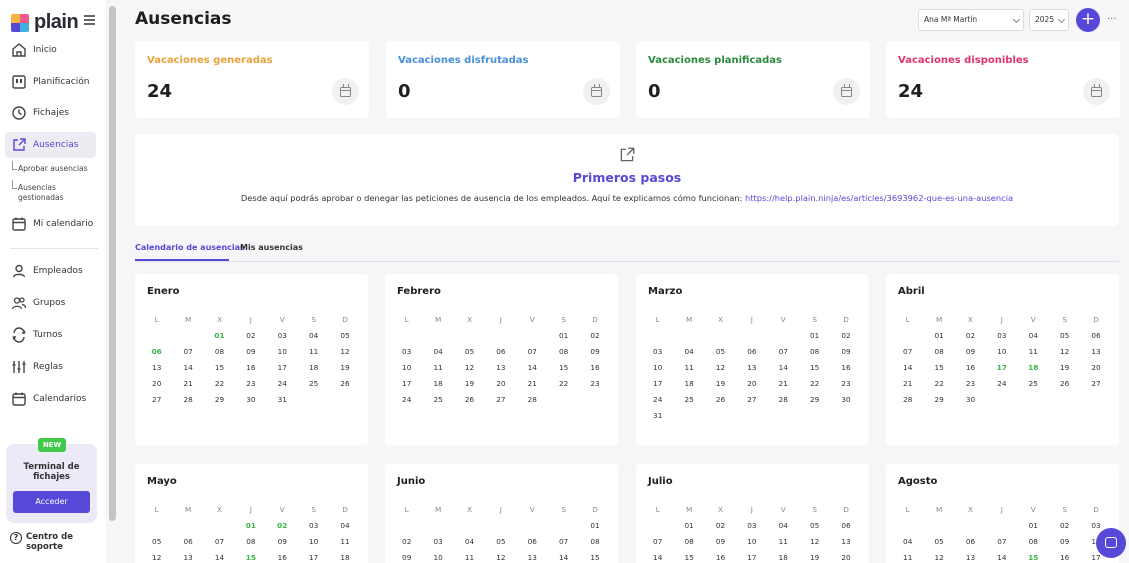 The height and width of the screenshot is (563, 1129). Describe the element at coordinates (50, 82) in the screenshot. I see `sidebar-item-planificacion: Planificación` at that location.